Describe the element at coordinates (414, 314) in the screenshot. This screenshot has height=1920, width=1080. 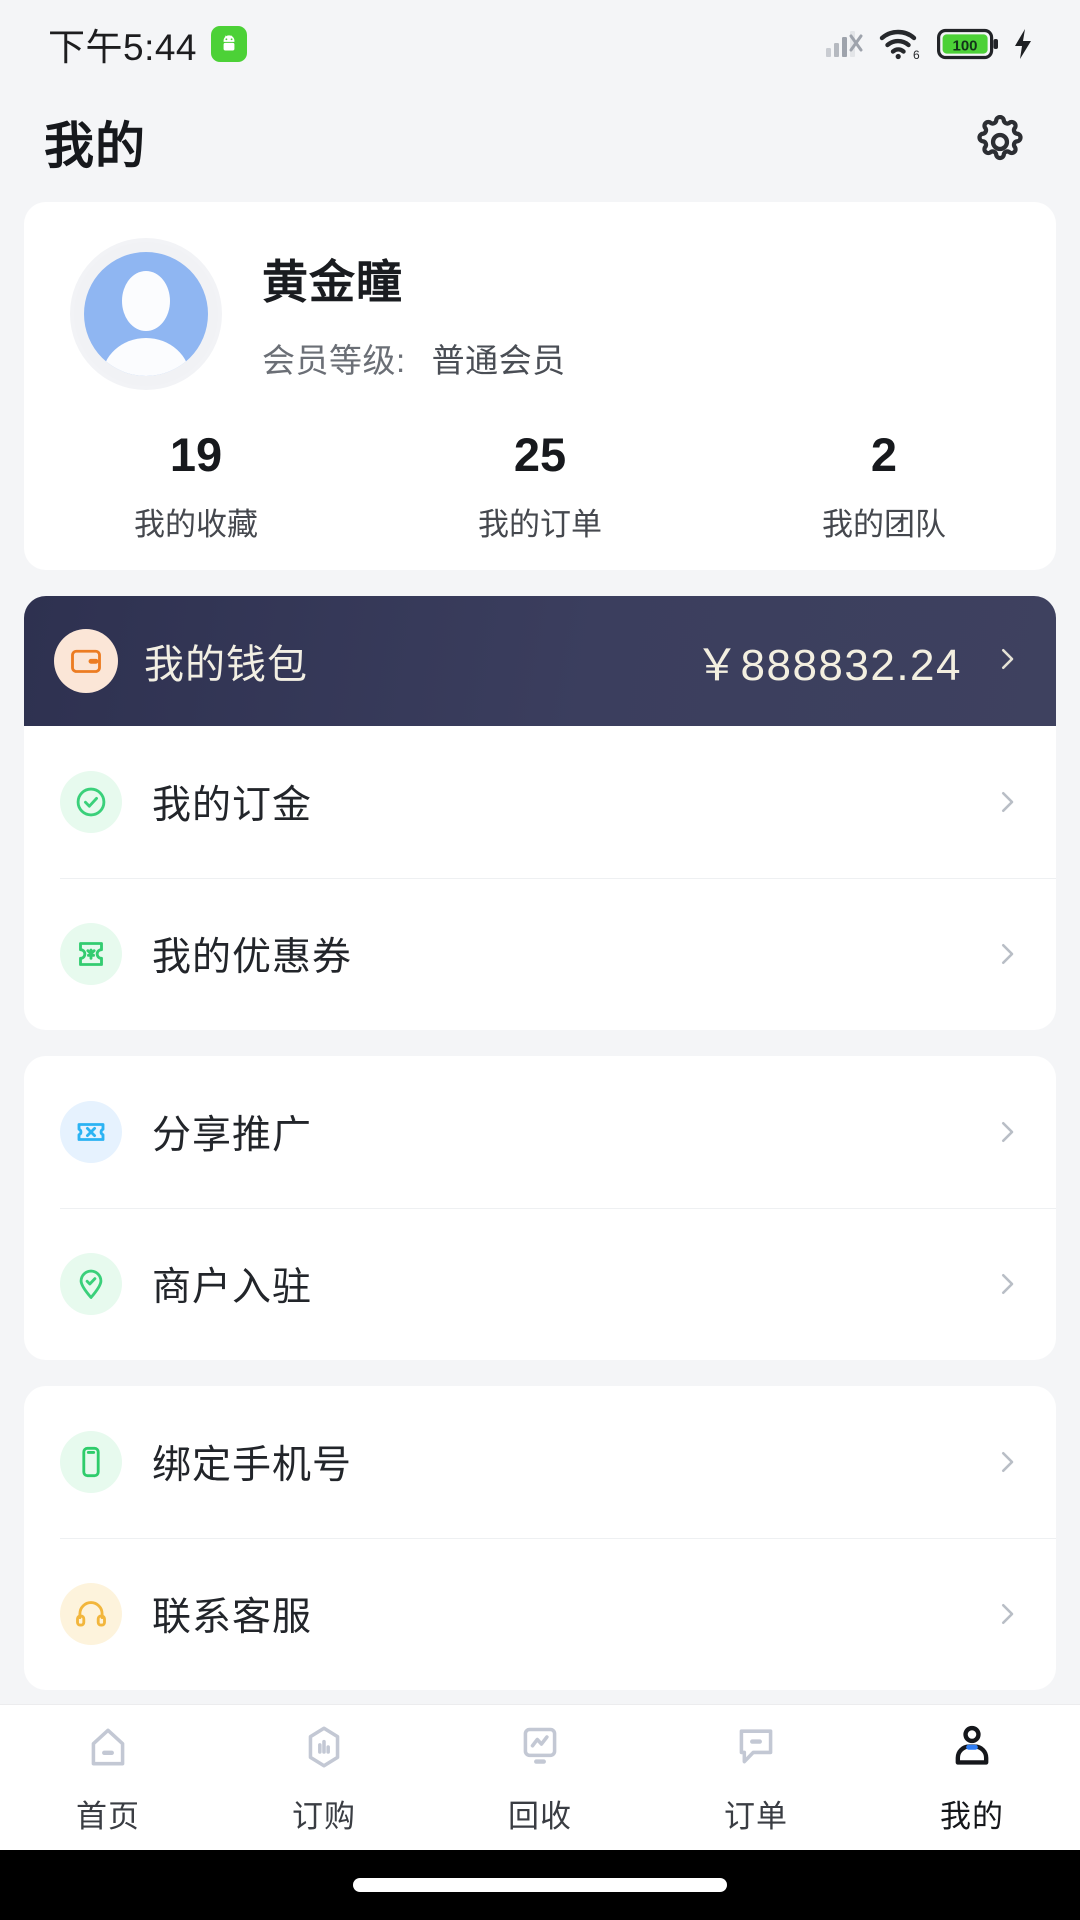
I see `profile-meta: 黄金瞳 会员等级: 普通会员` at that location.